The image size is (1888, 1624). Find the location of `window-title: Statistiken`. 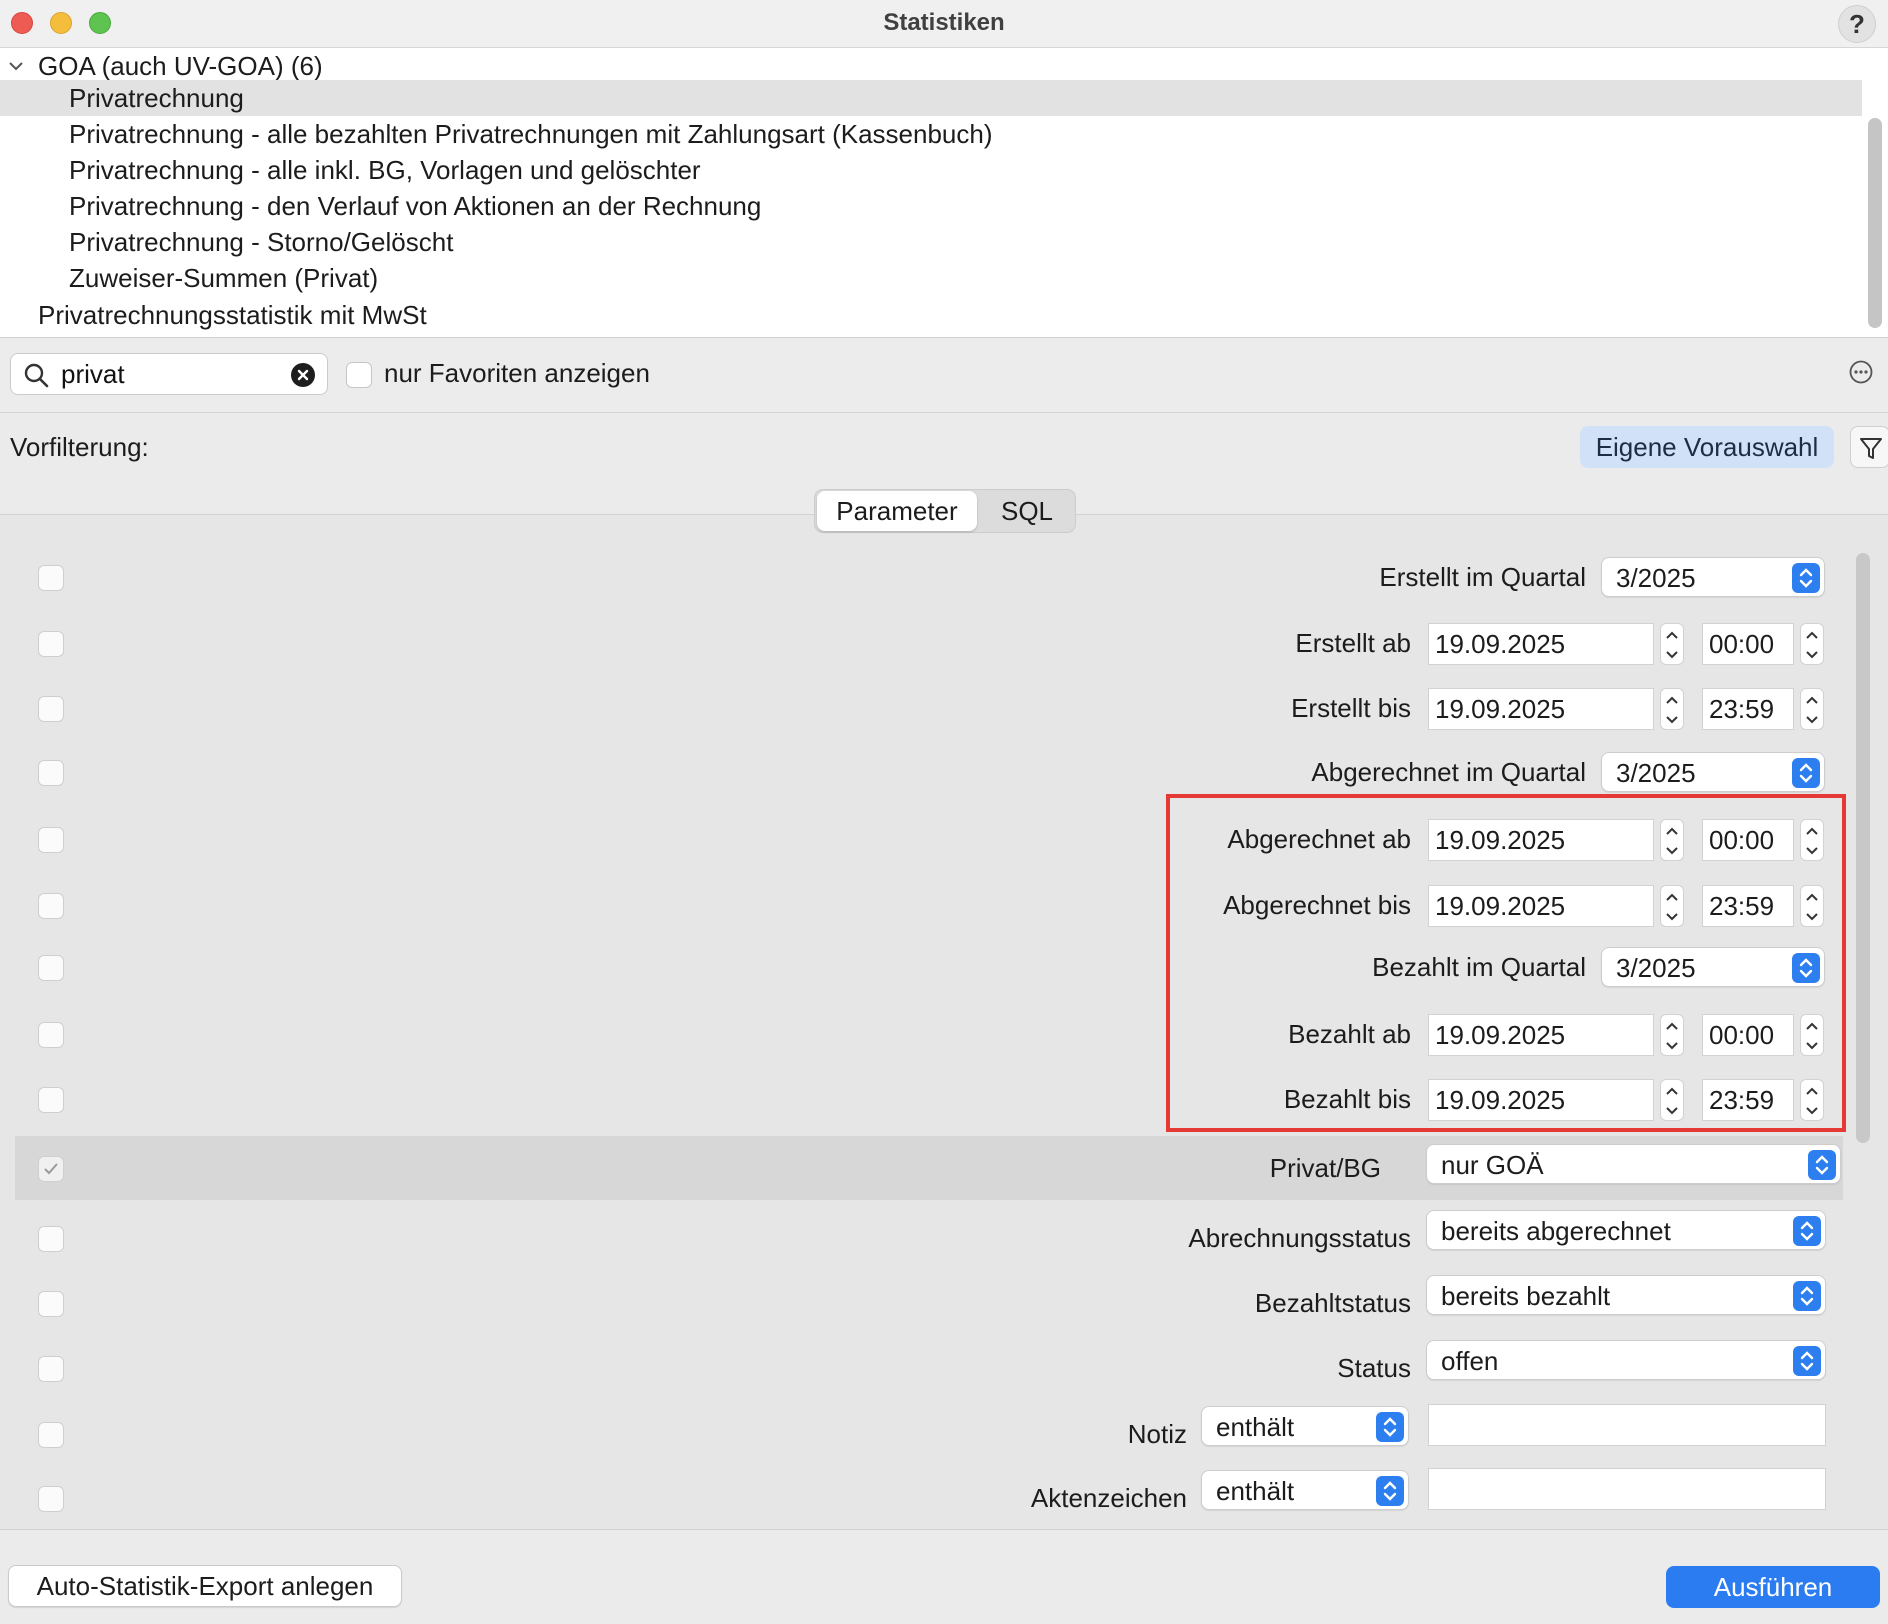

window-title: Statistiken is located at coordinates (944, 22).